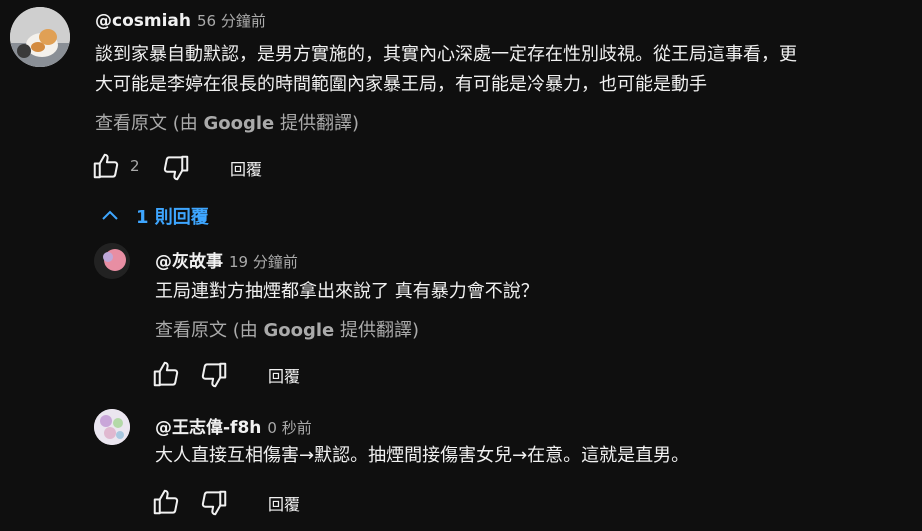 This screenshot has width=922, height=531. I want to click on comment-author-name: @cosmiah, so click(143, 21).